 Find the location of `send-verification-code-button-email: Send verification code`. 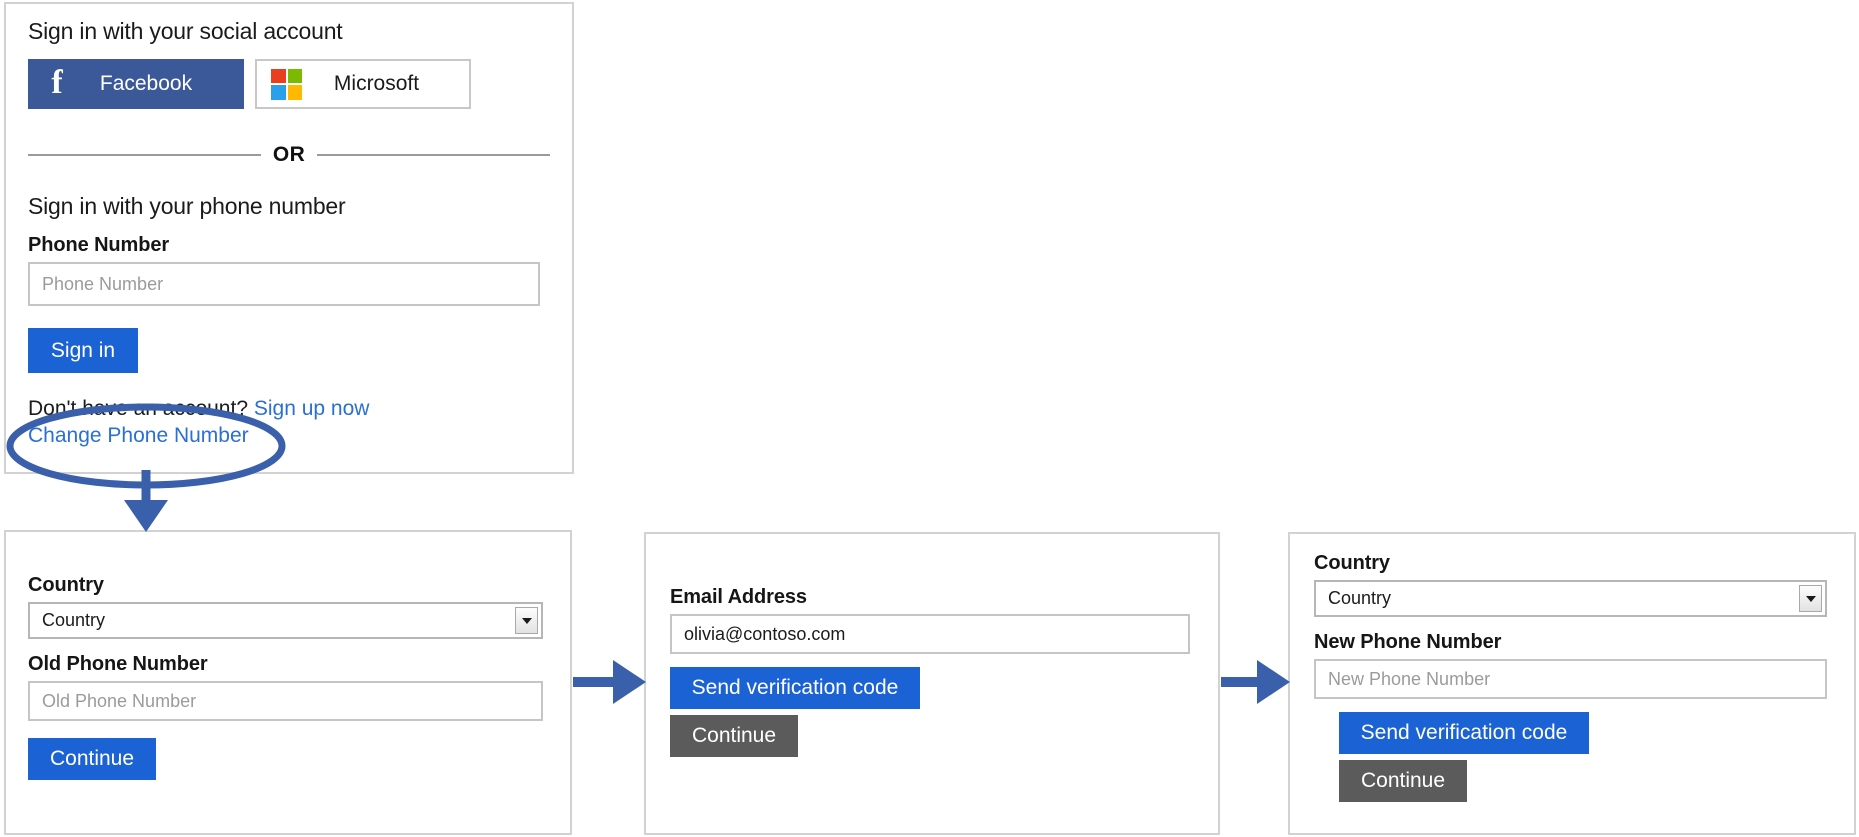

send-verification-code-button-email: Send verification code is located at coordinates (795, 688).